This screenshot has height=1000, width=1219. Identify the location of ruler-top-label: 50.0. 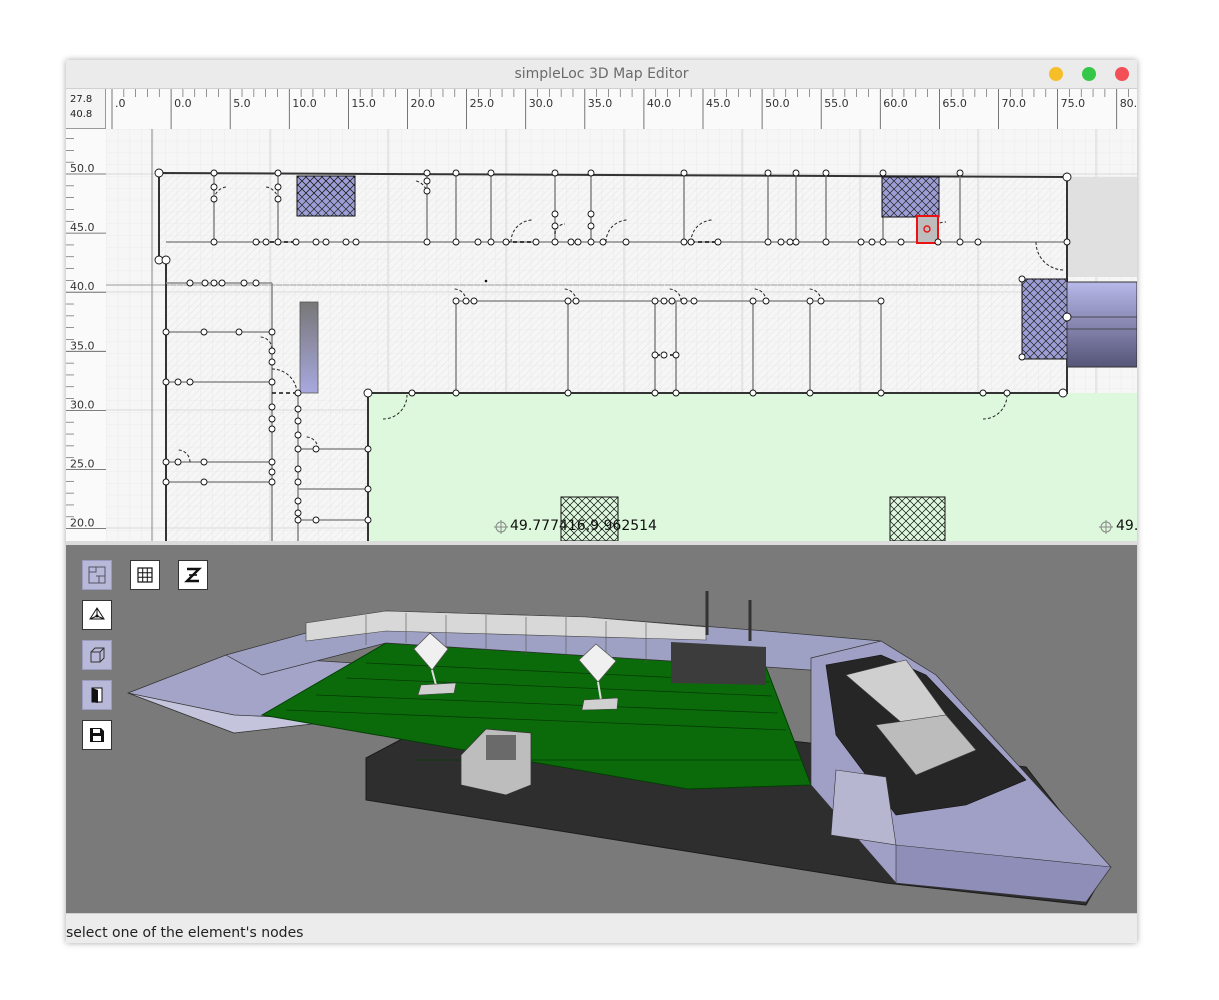
(777, 103).